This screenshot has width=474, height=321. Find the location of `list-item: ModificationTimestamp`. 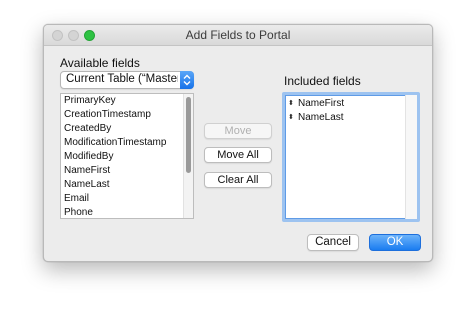

list-item: ModificationTimestamp is located at coordinates (115, 142).